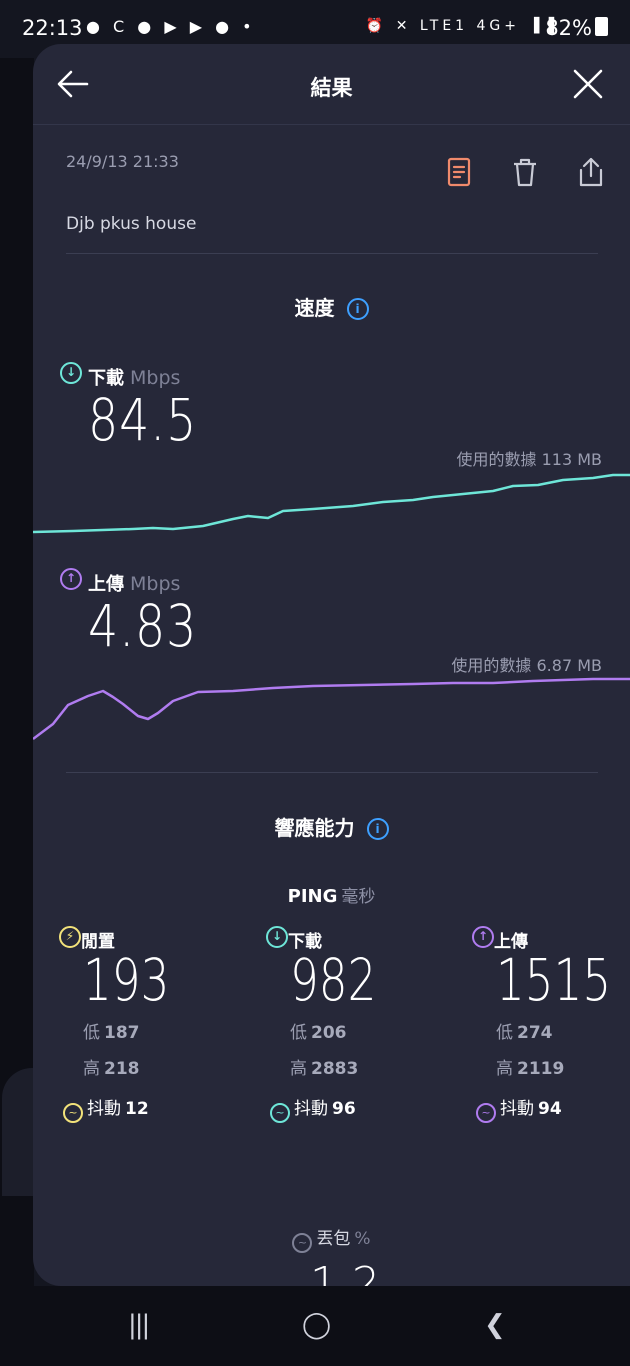  What do you see at coordinates (535, 1033) in the screenshot?
I see `low-value: 274` at bounding box center [535, 1033].